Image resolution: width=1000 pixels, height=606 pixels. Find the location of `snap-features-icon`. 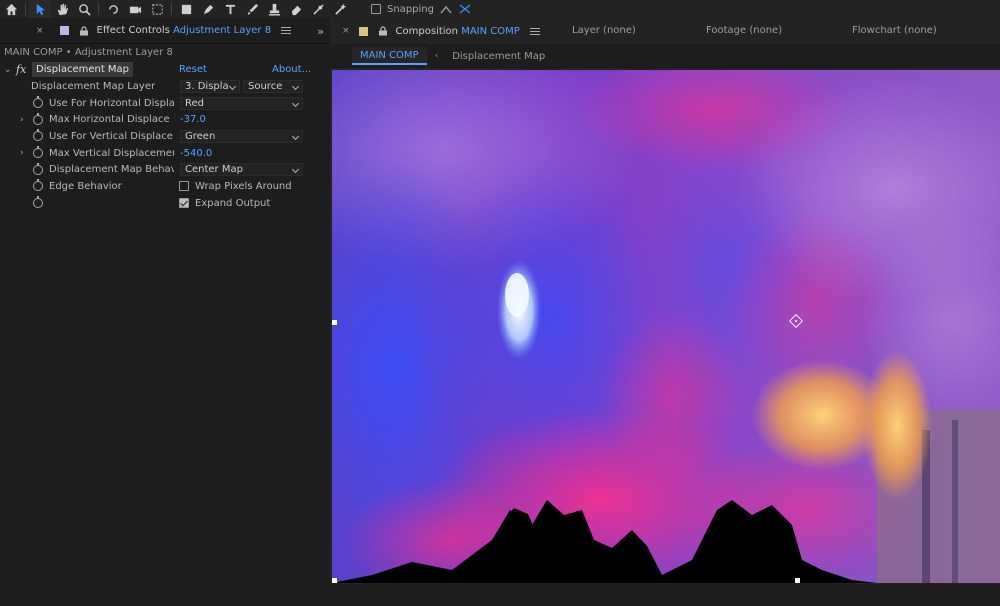

snap-features-icon is located at coordinates (465, 9).